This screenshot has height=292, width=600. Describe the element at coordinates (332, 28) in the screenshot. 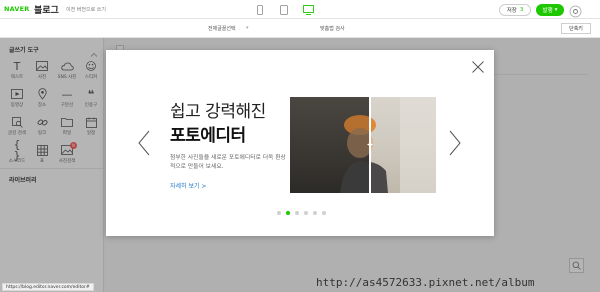

I see `spell-check-button: 맞춤법 검사` at that location.